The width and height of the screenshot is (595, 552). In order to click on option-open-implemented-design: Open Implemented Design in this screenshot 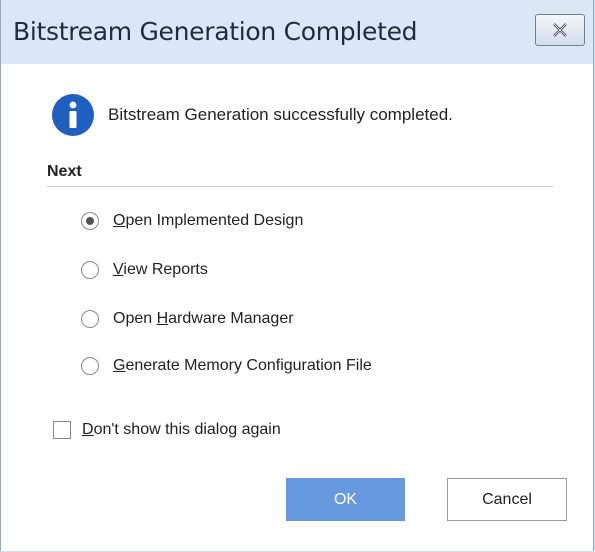, I will do `click(192, 221)`.